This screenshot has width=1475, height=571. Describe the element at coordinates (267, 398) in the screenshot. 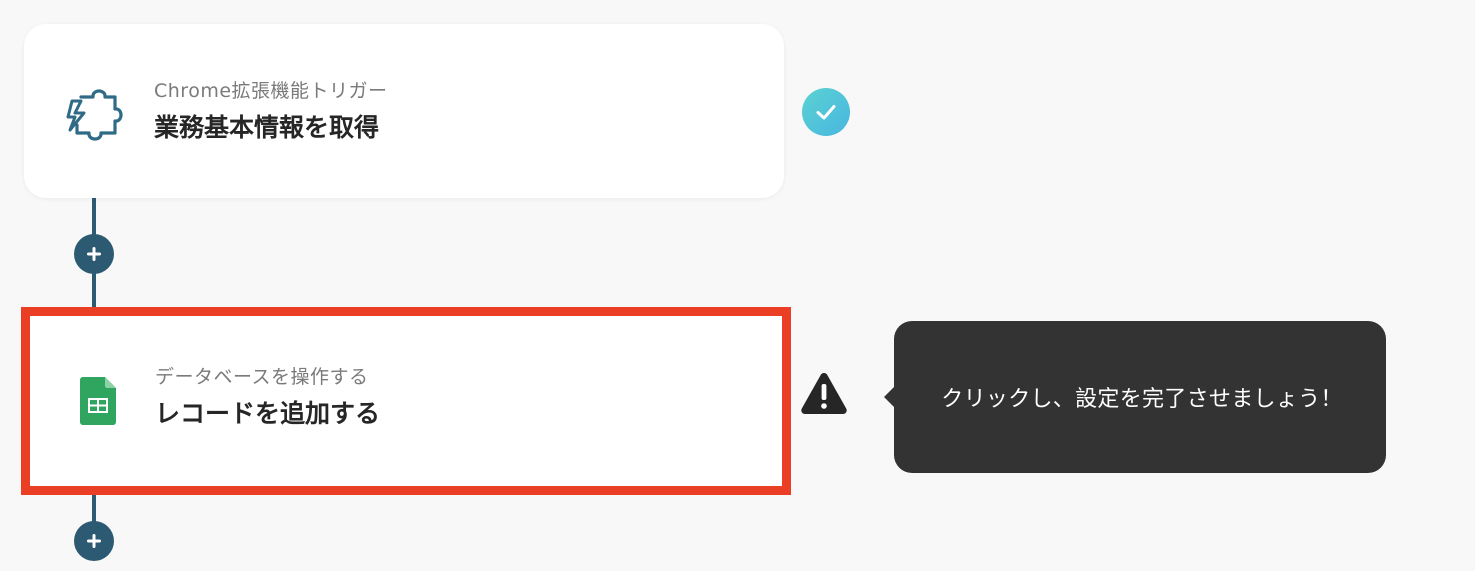

I see `step-text: データベースを操作する レコードを追加する` at that location.